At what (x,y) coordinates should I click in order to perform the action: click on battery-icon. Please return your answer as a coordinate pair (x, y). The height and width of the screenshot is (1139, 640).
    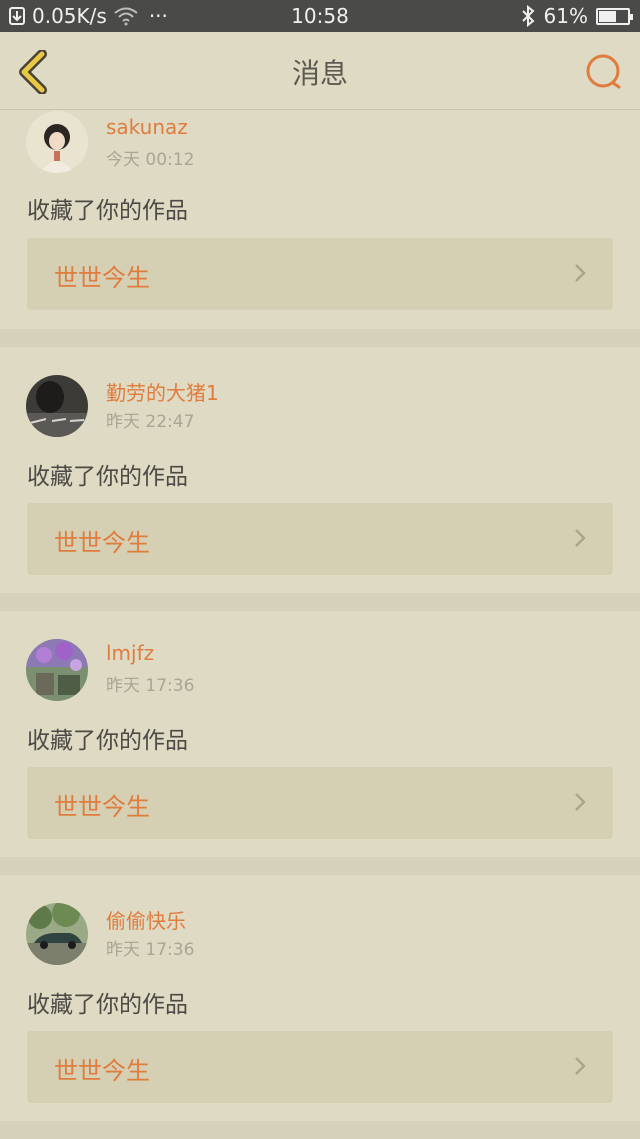
    Looking at the image, I should click on (614, 16).